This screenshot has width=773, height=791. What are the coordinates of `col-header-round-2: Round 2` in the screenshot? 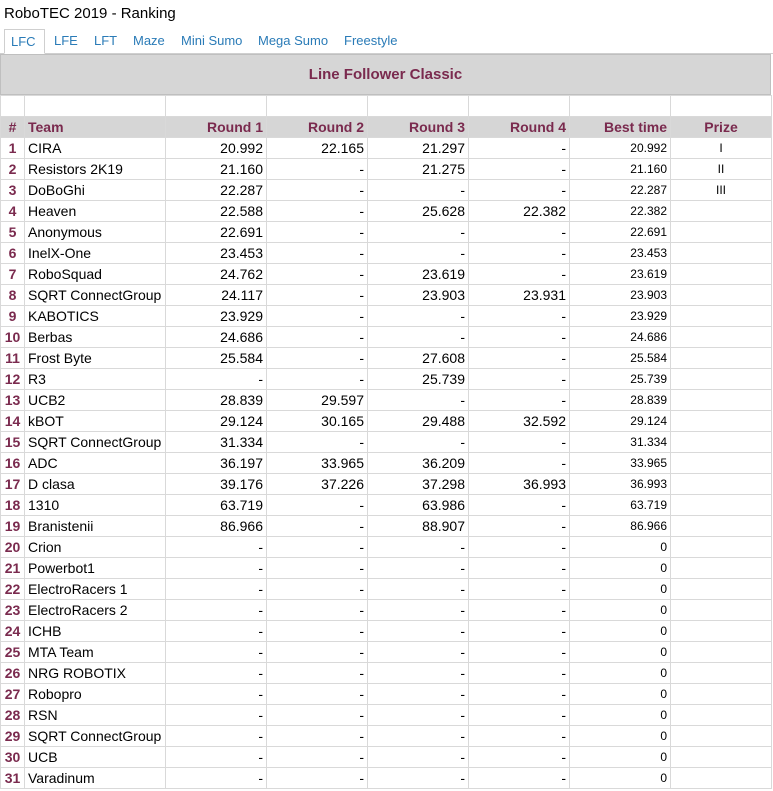 It's located at (317, 127).